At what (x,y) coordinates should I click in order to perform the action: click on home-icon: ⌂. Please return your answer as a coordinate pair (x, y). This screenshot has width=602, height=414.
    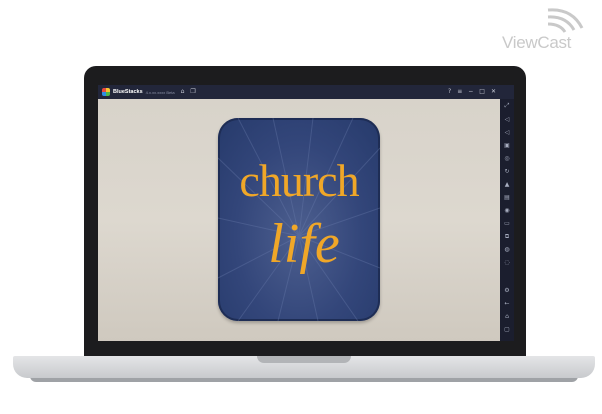
    Looking at the image, I should click on (183, 92).